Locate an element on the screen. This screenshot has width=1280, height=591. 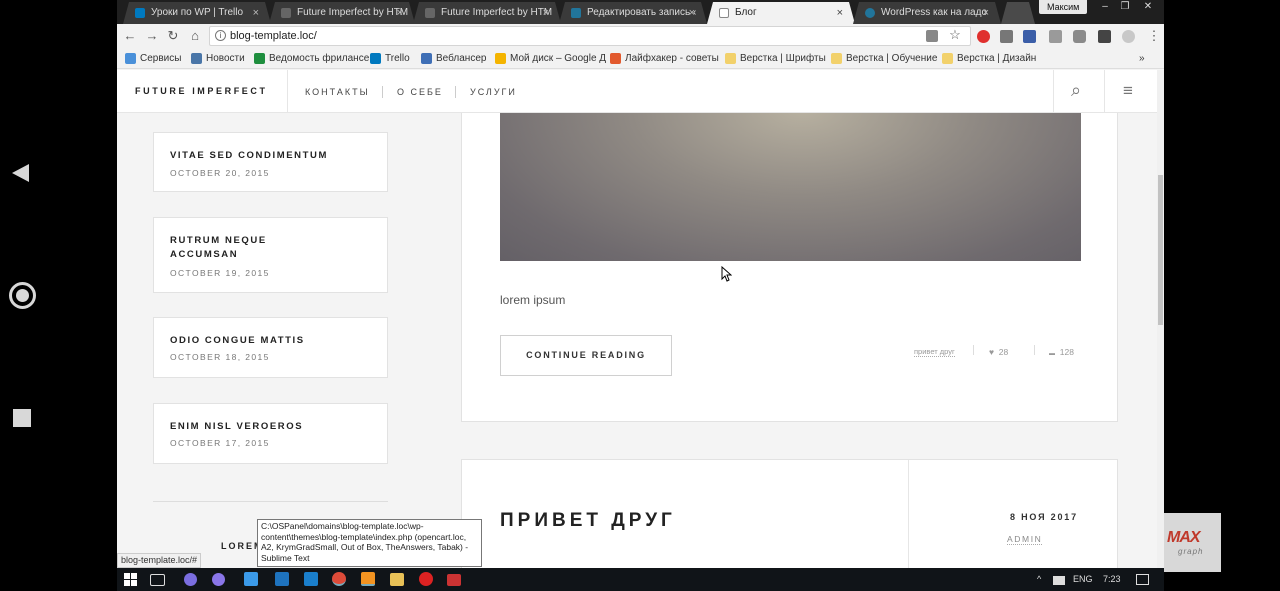
tray-overflow-icon: ^ is located at coordinates (1039, 579).